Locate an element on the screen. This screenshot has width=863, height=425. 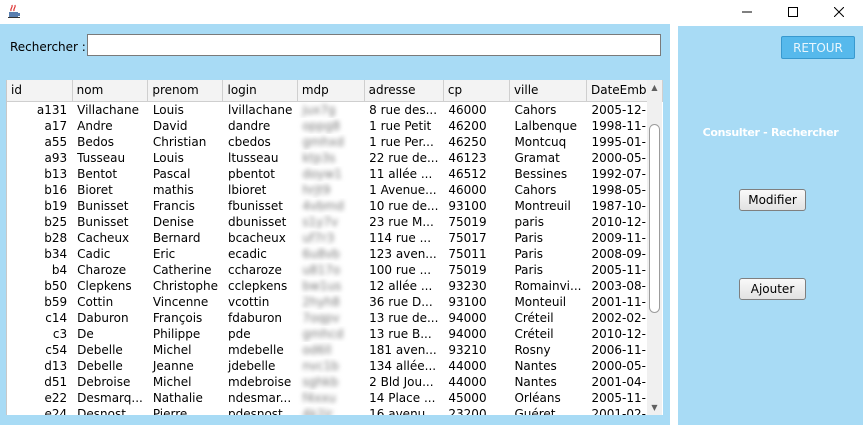
cell-mdp: 4vbmd is located at coordinates (330, 206).